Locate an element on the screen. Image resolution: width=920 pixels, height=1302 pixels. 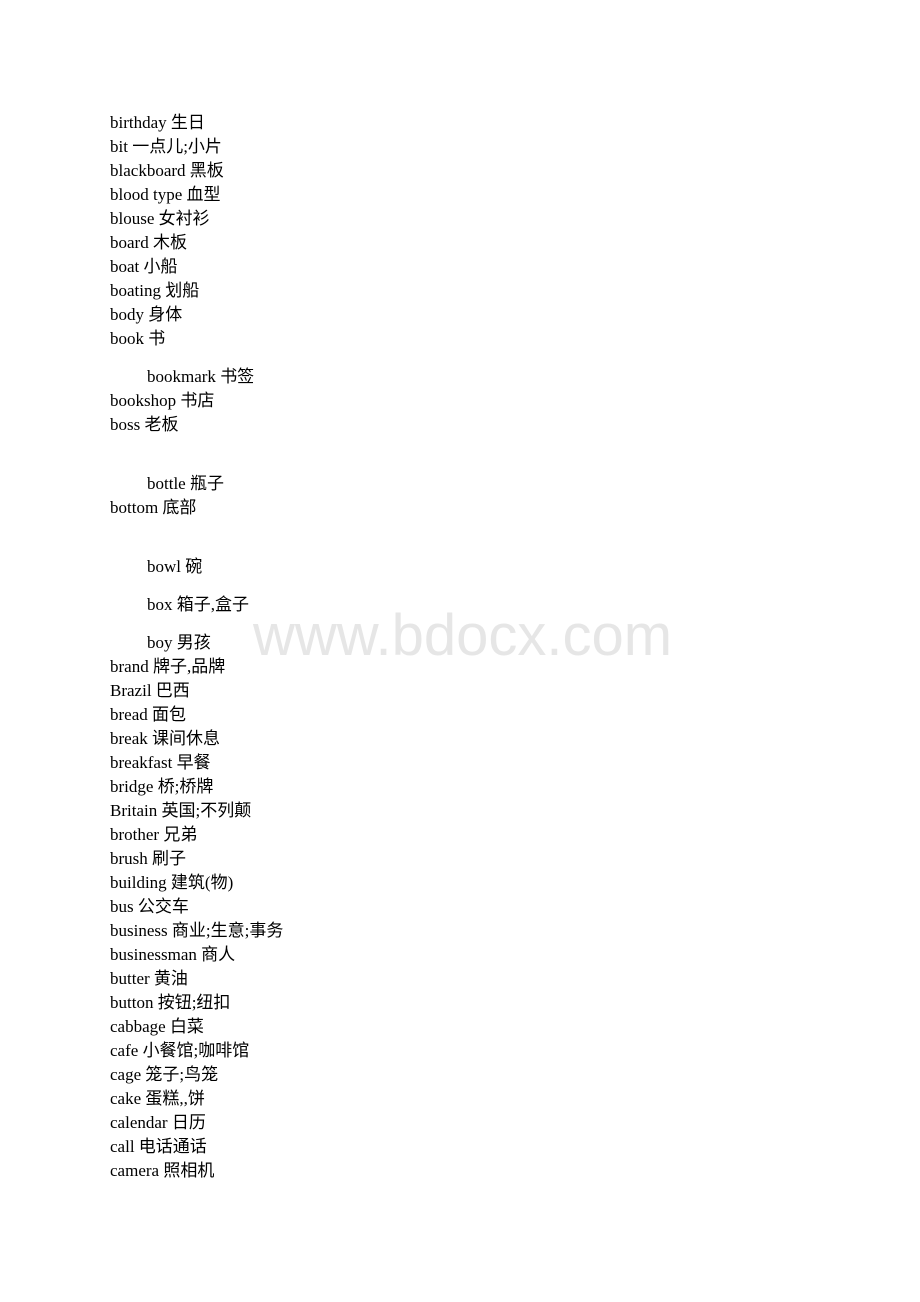
vocab-entry: body 身体 is located at coordinates (146, 315).